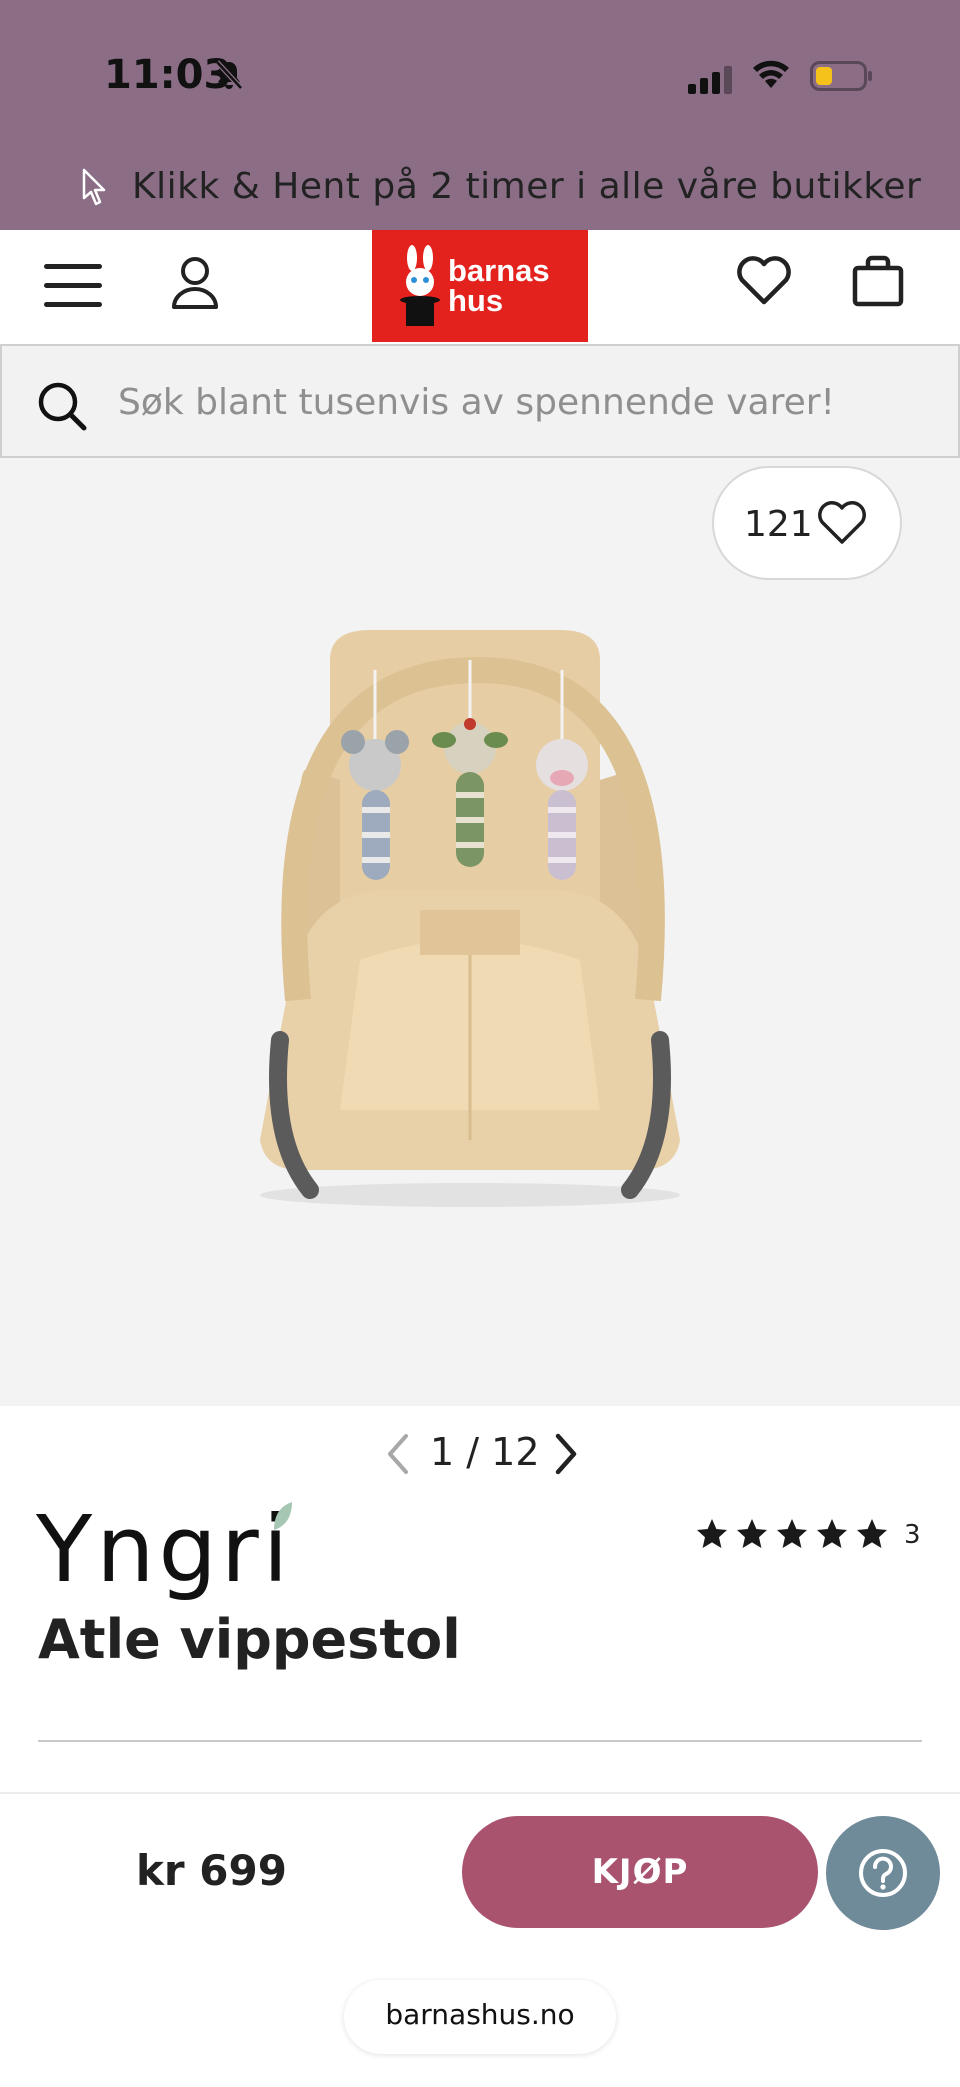 Image resolution: width=960 pixels, height=2087 pixels. What do you see at coordinates (480, 2014) in the screenshot?
I see `url-text: barnashus.no` at bounding box center [480, 2014].